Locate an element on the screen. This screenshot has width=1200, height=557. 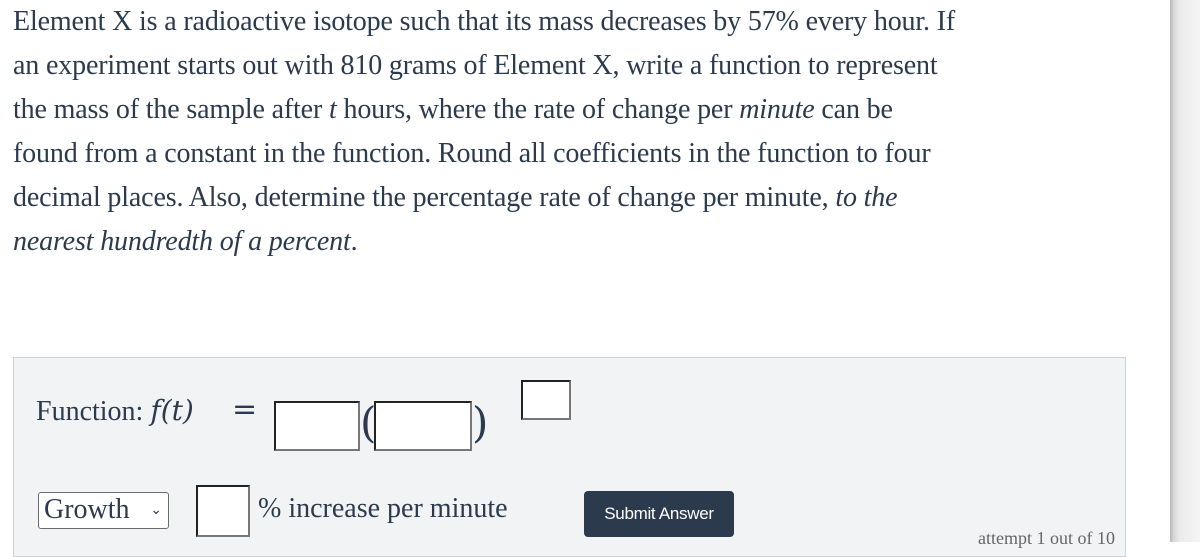
coefficient-input is located at coordinates (317, 426).